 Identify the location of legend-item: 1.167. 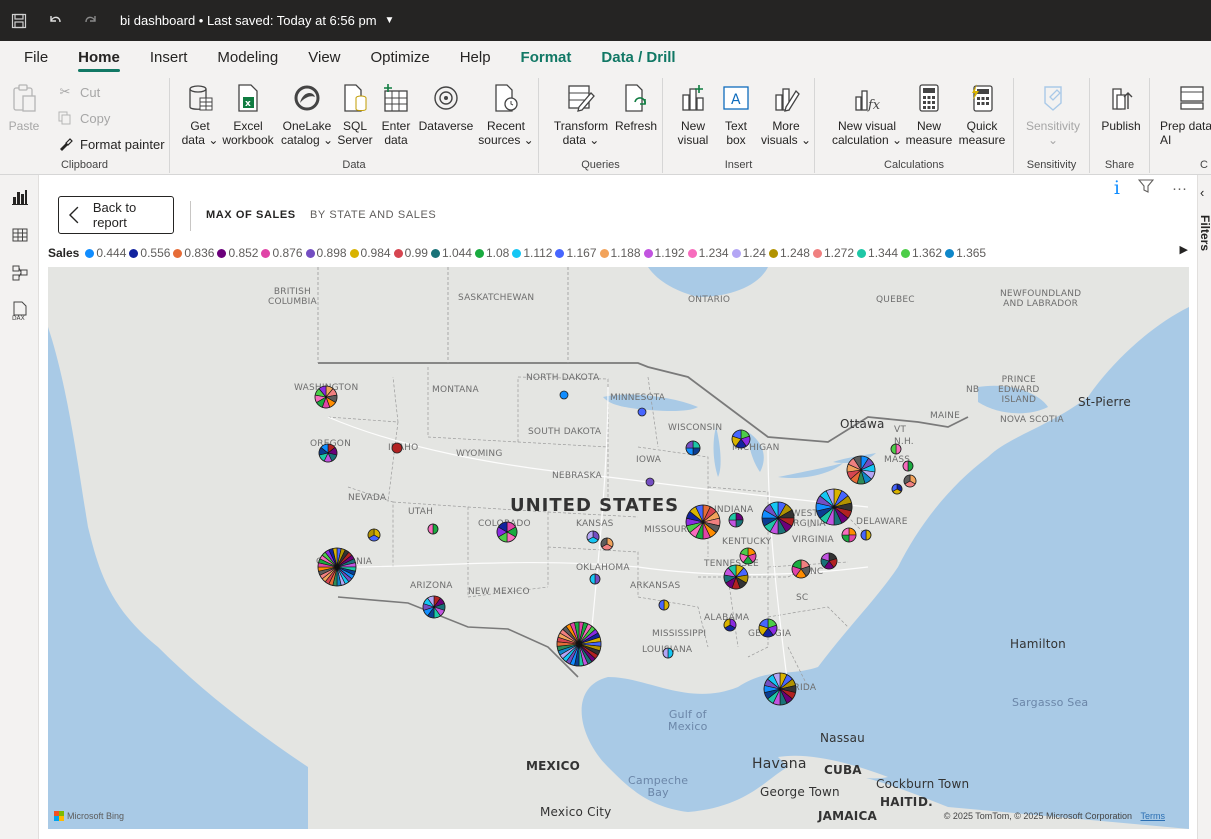
(576, 253).